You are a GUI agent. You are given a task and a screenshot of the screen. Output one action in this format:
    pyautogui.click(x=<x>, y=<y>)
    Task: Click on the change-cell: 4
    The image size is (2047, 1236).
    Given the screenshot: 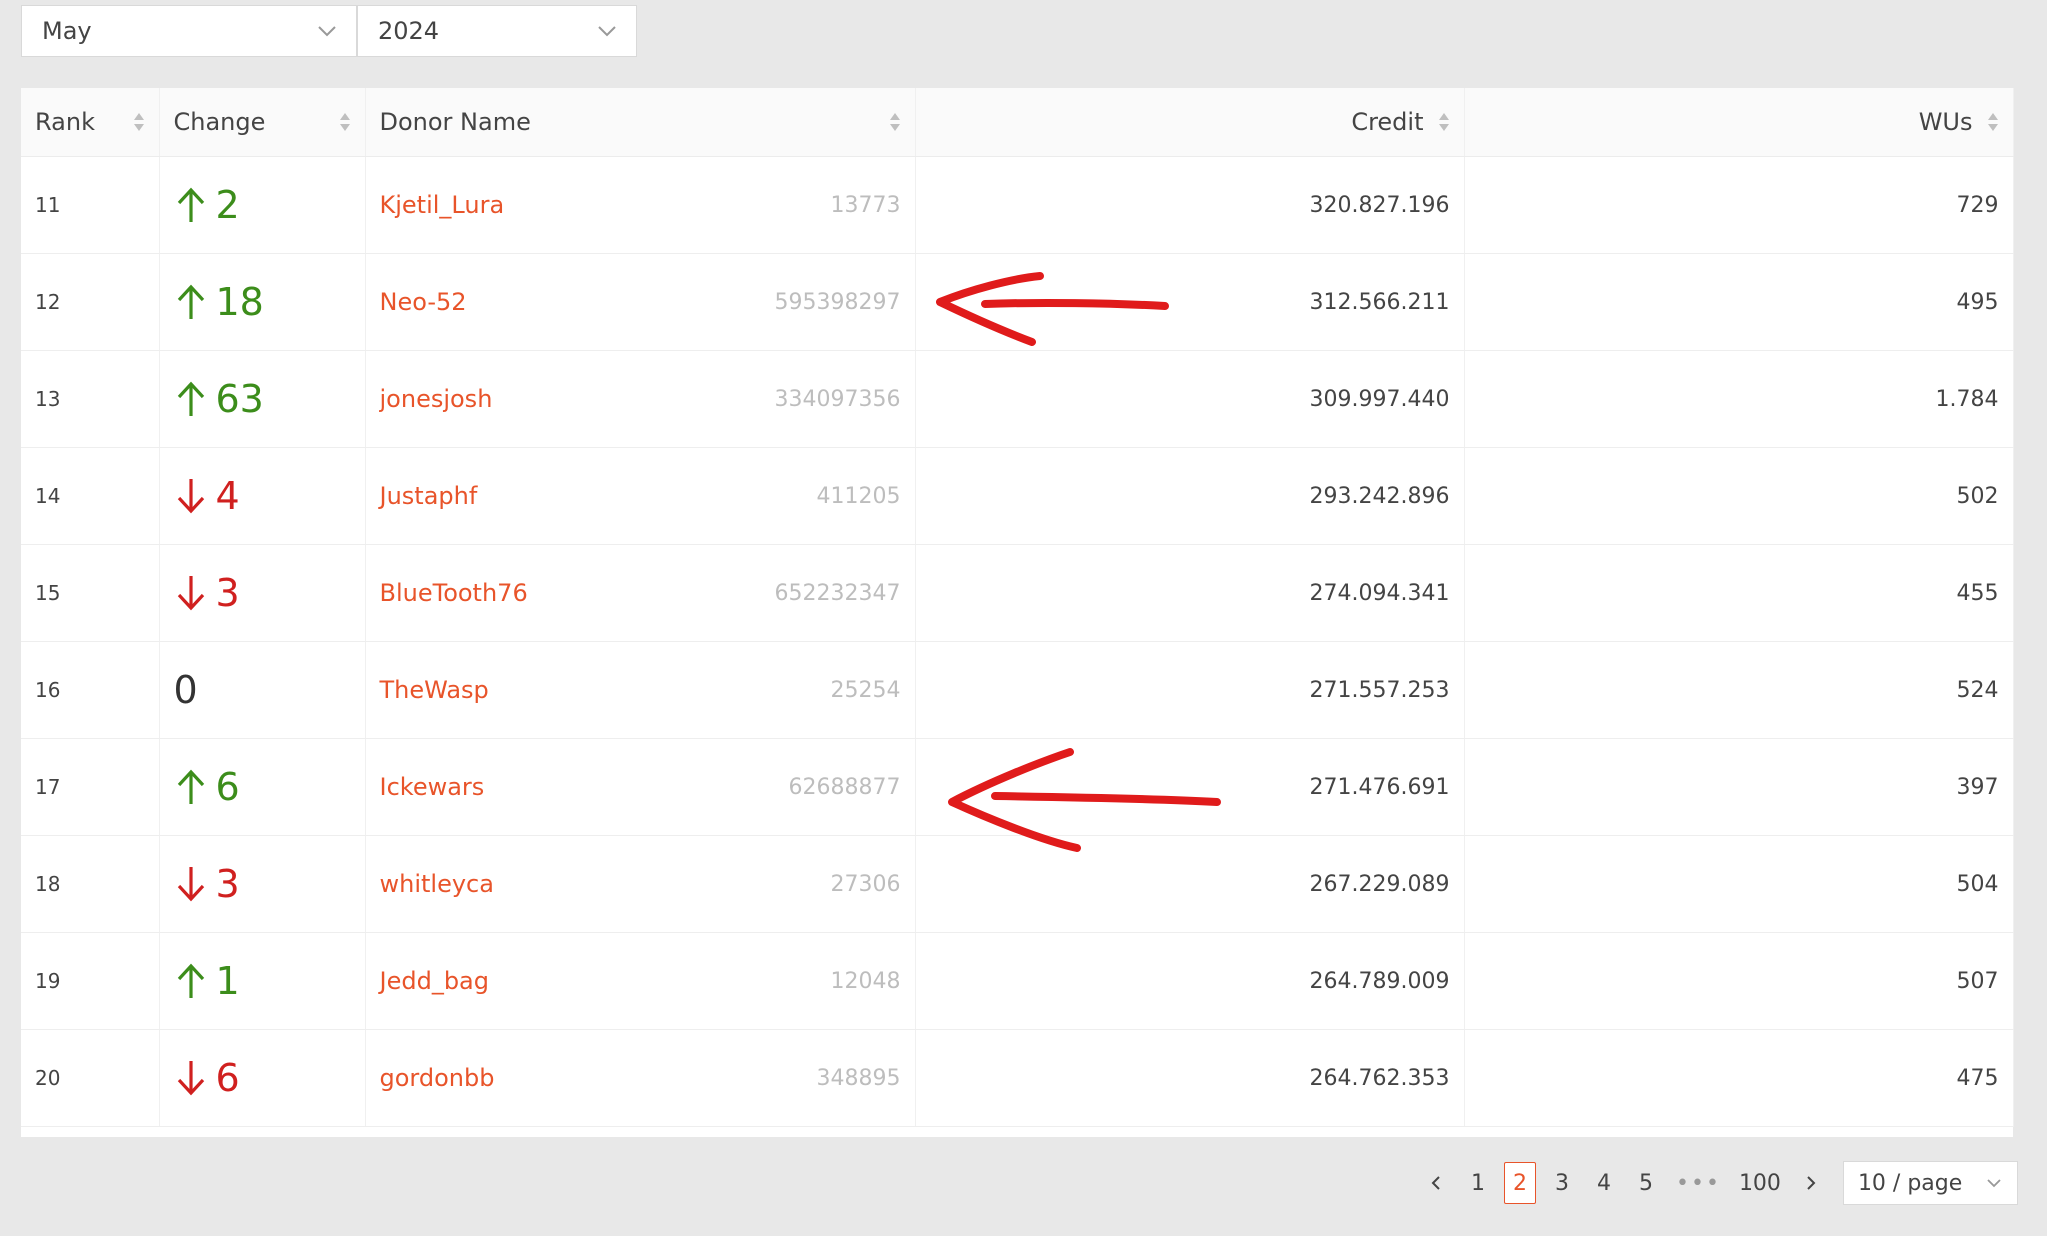 What is the action you would take?
    pyautogui.click(x=262, y=496)
    